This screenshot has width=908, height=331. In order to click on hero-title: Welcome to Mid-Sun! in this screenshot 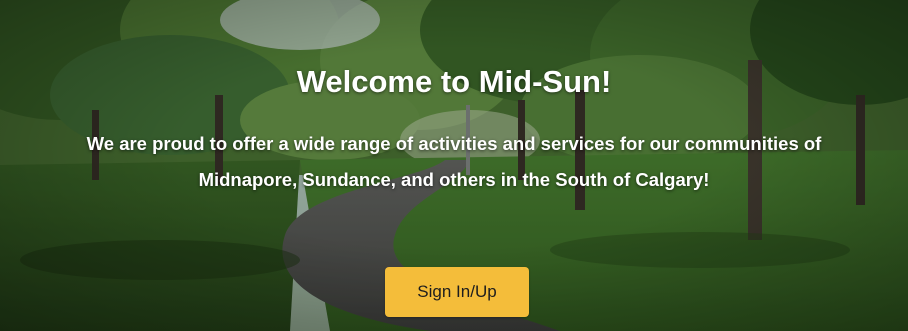, I will do `click(454, 81)`.